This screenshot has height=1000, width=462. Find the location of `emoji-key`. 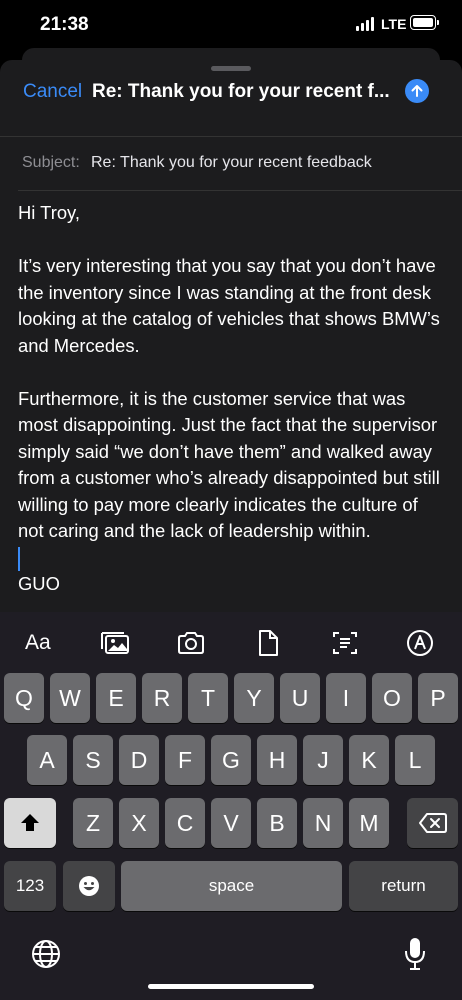

emoji-key is located at coordinates (89, 886).